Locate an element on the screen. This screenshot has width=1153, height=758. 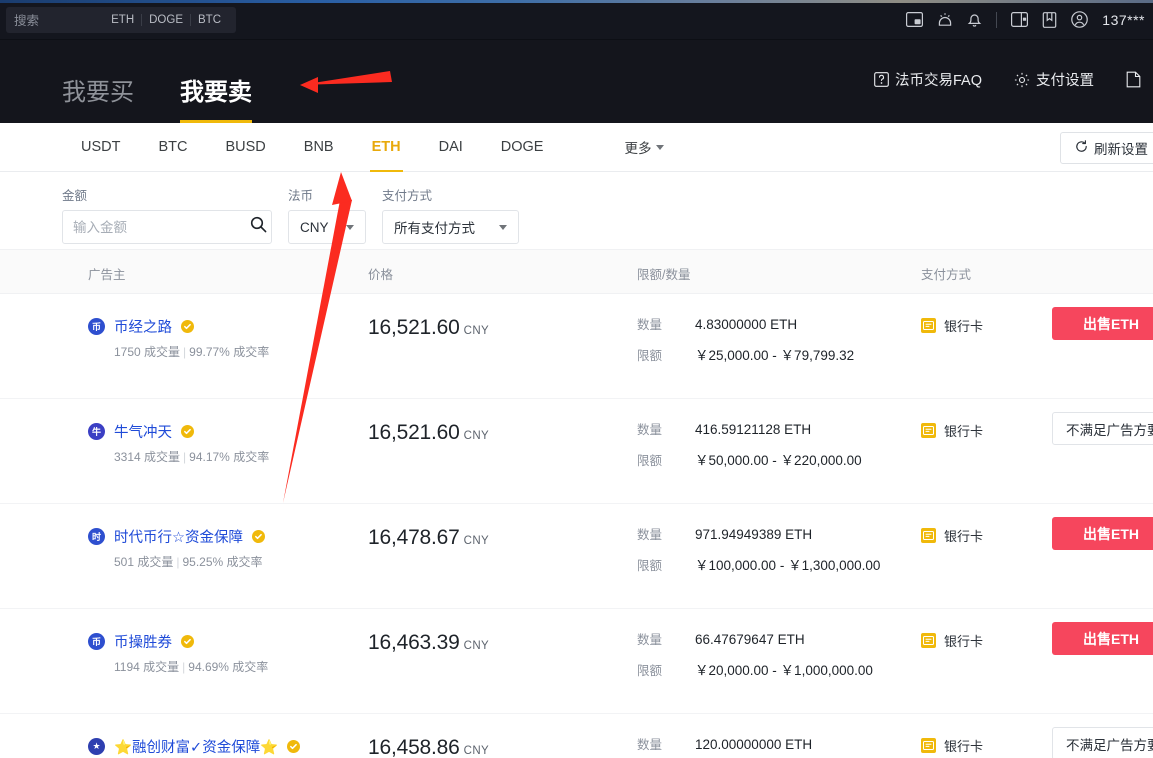
payment-filter-label: 支付方式 is located at coordinates (407, 196).